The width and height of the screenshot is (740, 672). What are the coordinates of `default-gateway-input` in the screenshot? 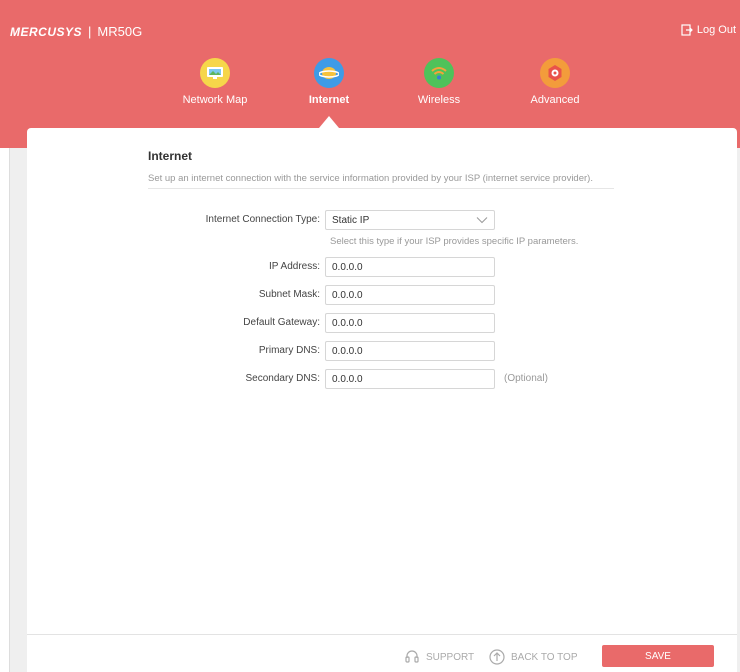 It's located at (410, 323).